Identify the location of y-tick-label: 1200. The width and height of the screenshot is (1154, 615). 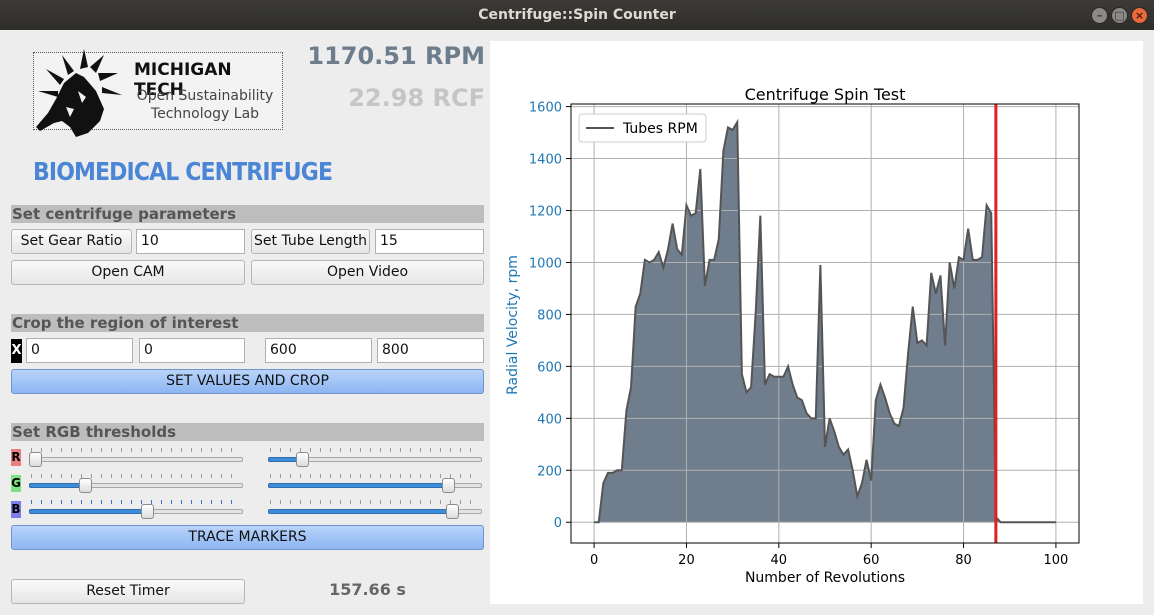
(545, 212).